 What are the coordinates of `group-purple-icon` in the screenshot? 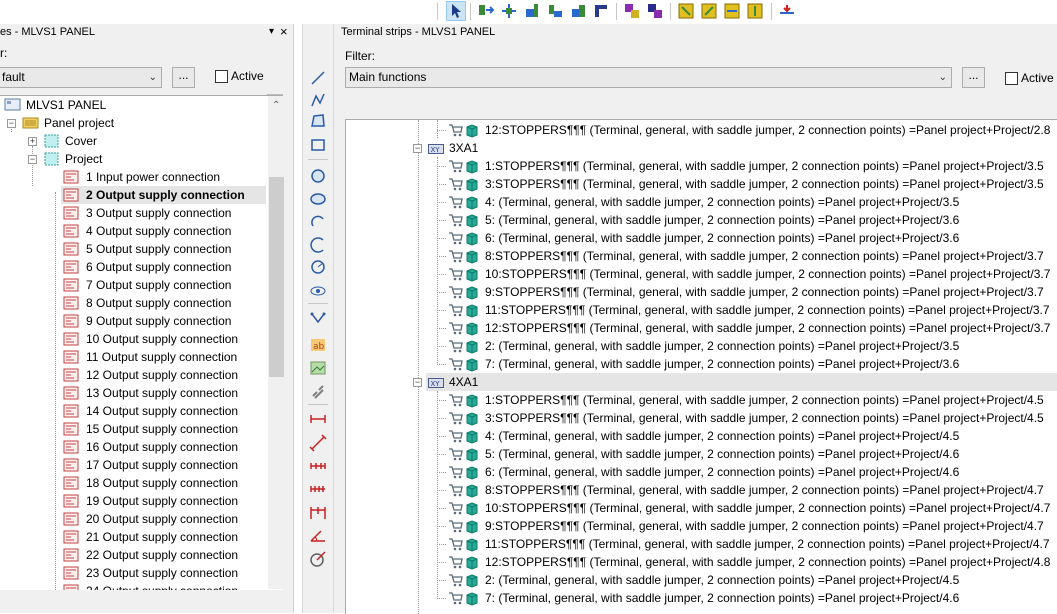 It's located at (632, 11).